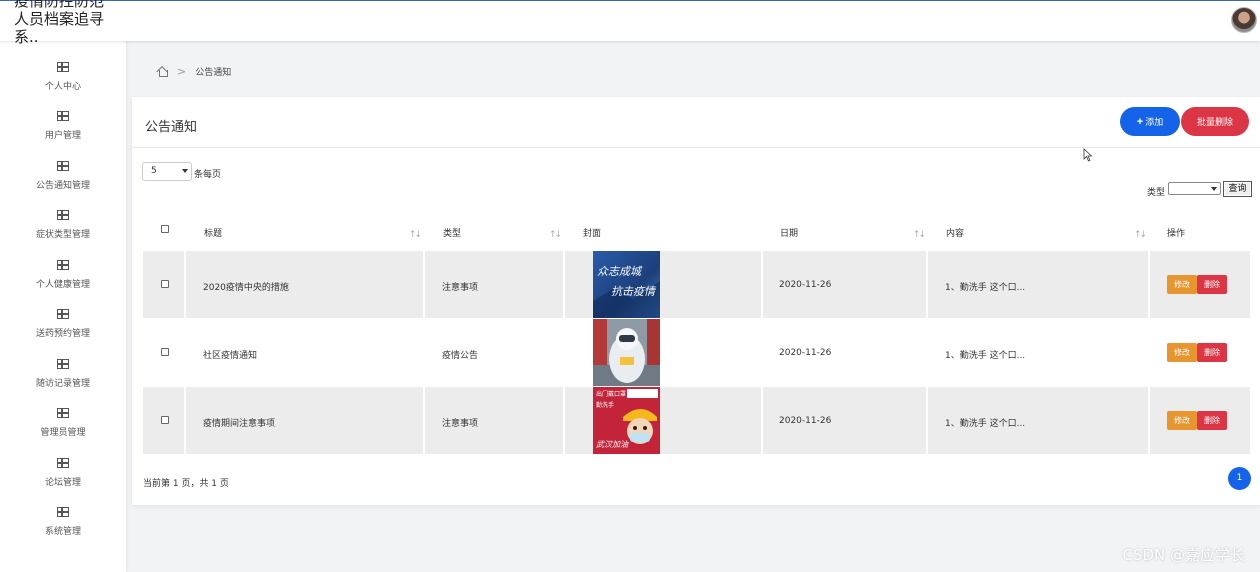  I want to click on top-bar: 疫情防控防范 人员档案追寻 系.., so click(630, 23).